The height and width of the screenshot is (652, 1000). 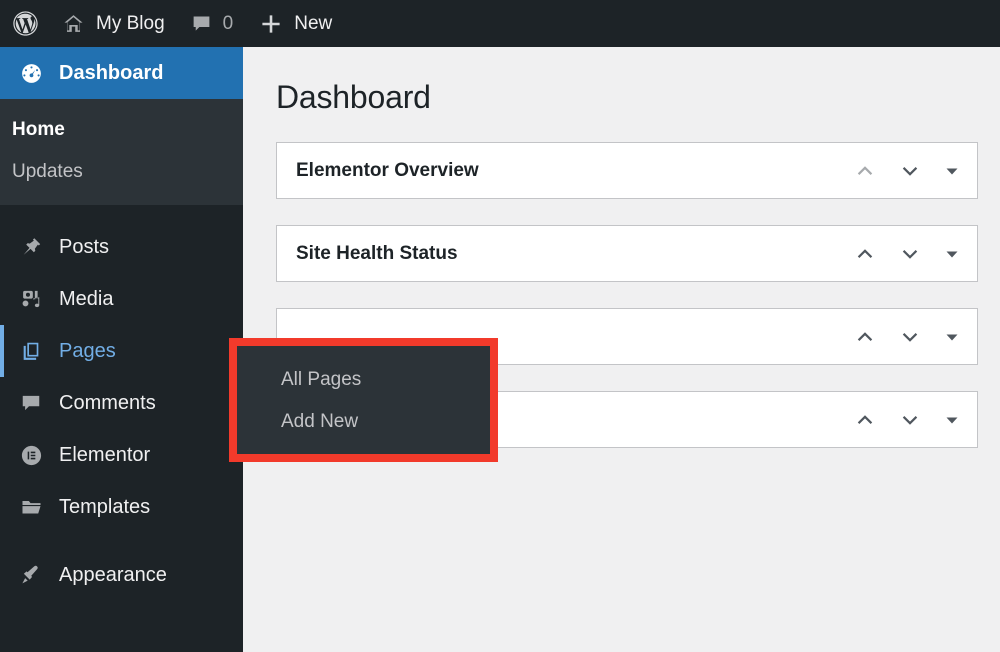 I want to click on sidebar-item-label: Elementor, so click(x=105, y=454).